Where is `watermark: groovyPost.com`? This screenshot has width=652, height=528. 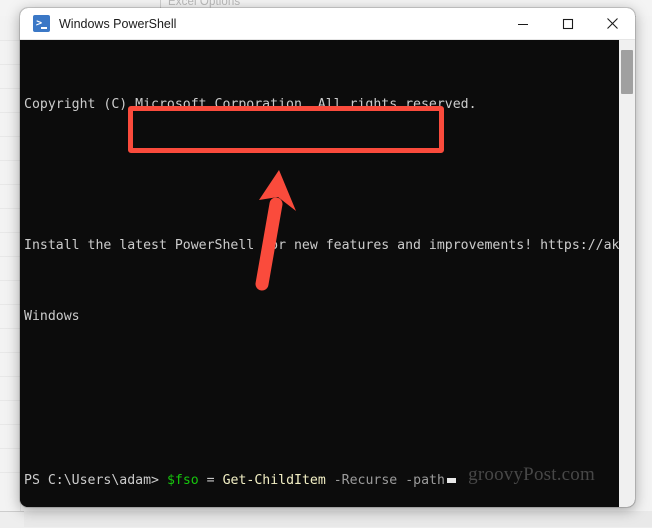
watermark: groovyPost.com is located at coordinates (531, 474).